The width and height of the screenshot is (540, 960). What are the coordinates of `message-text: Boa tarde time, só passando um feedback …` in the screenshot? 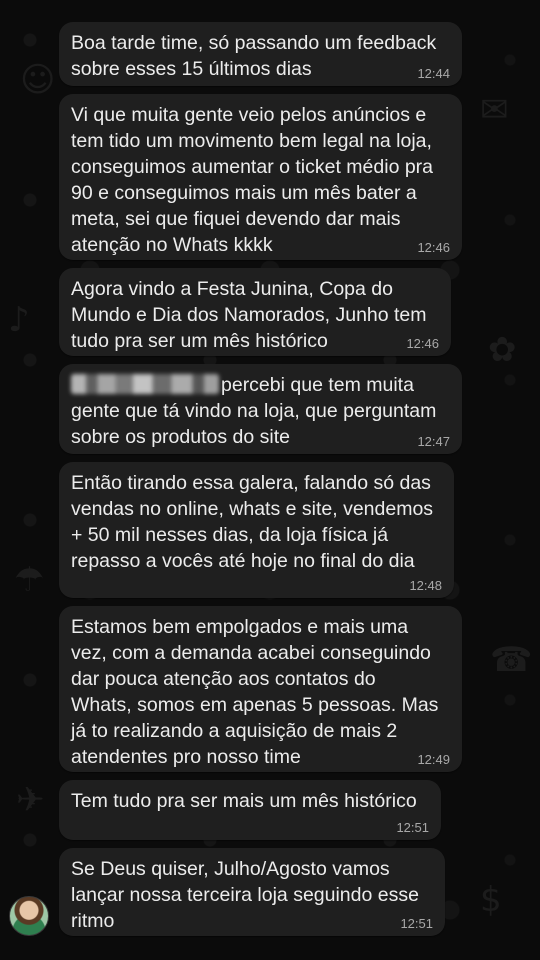 It's located at (254, 56).